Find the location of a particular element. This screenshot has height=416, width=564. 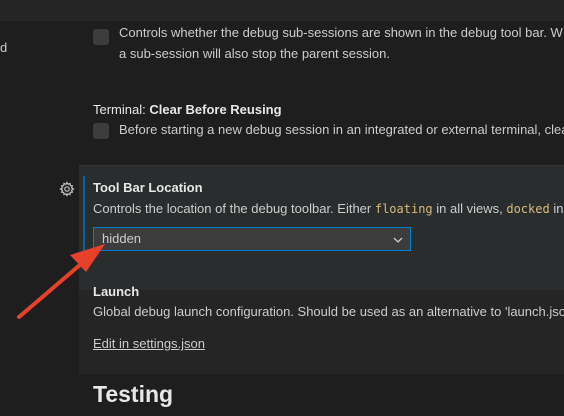

setting-name: Tool Bar Location is located at coordinates (148, 187).